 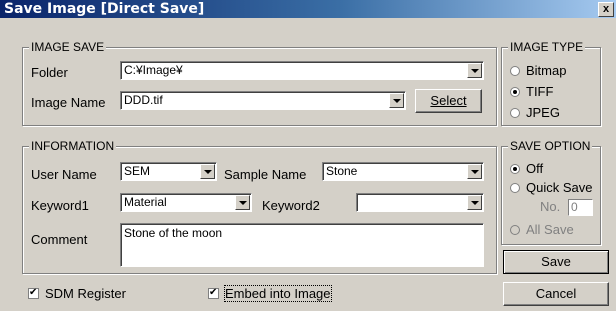 What do you see at coordinates (60, 205) in the screenshot?
I see `keyword1-label: Keyword1` at bounding box center [60, 205].